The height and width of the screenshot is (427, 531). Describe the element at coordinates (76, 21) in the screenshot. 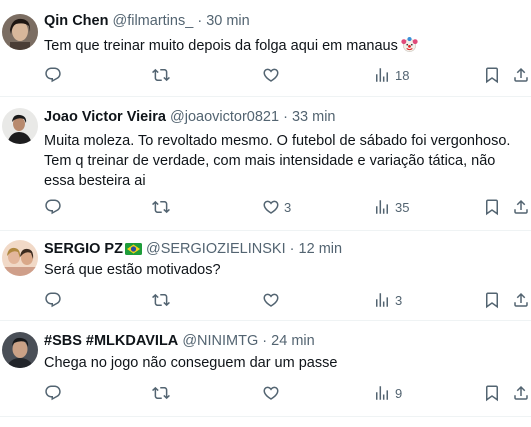

I see `display-name: Qin Chen` at that location.